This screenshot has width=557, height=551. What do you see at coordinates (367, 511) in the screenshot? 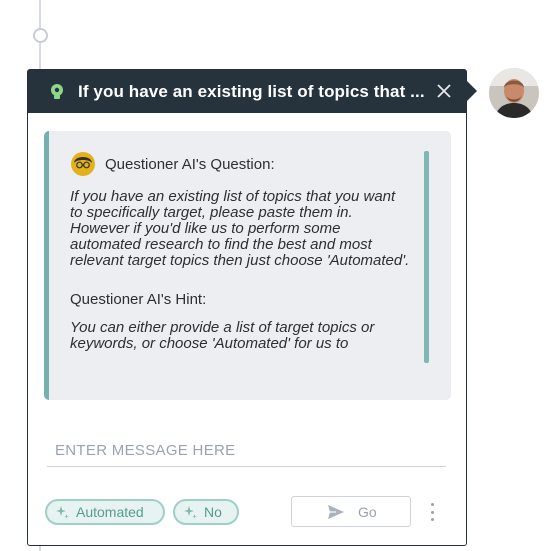
I see `go-label: Go` at bounding box center [367, 511].